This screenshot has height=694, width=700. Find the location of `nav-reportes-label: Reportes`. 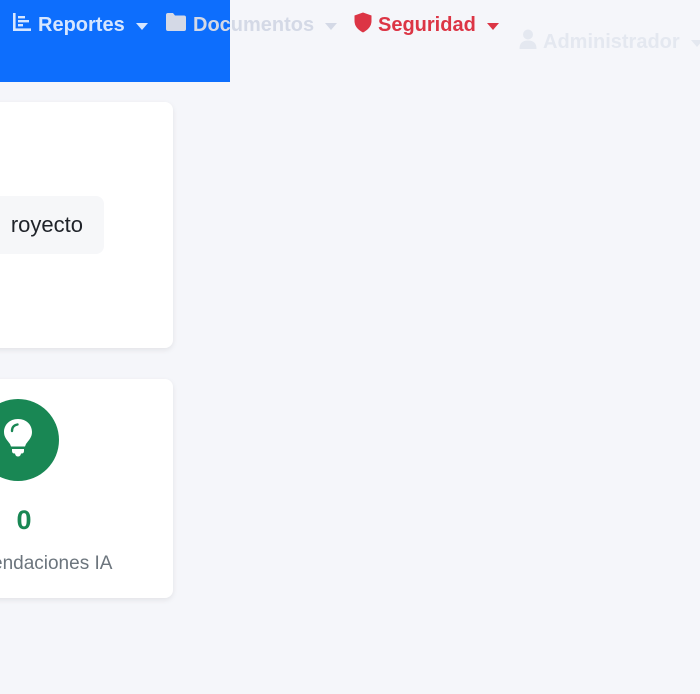

nav-reportes-label: Reportes is located at coordinates (81, 24).